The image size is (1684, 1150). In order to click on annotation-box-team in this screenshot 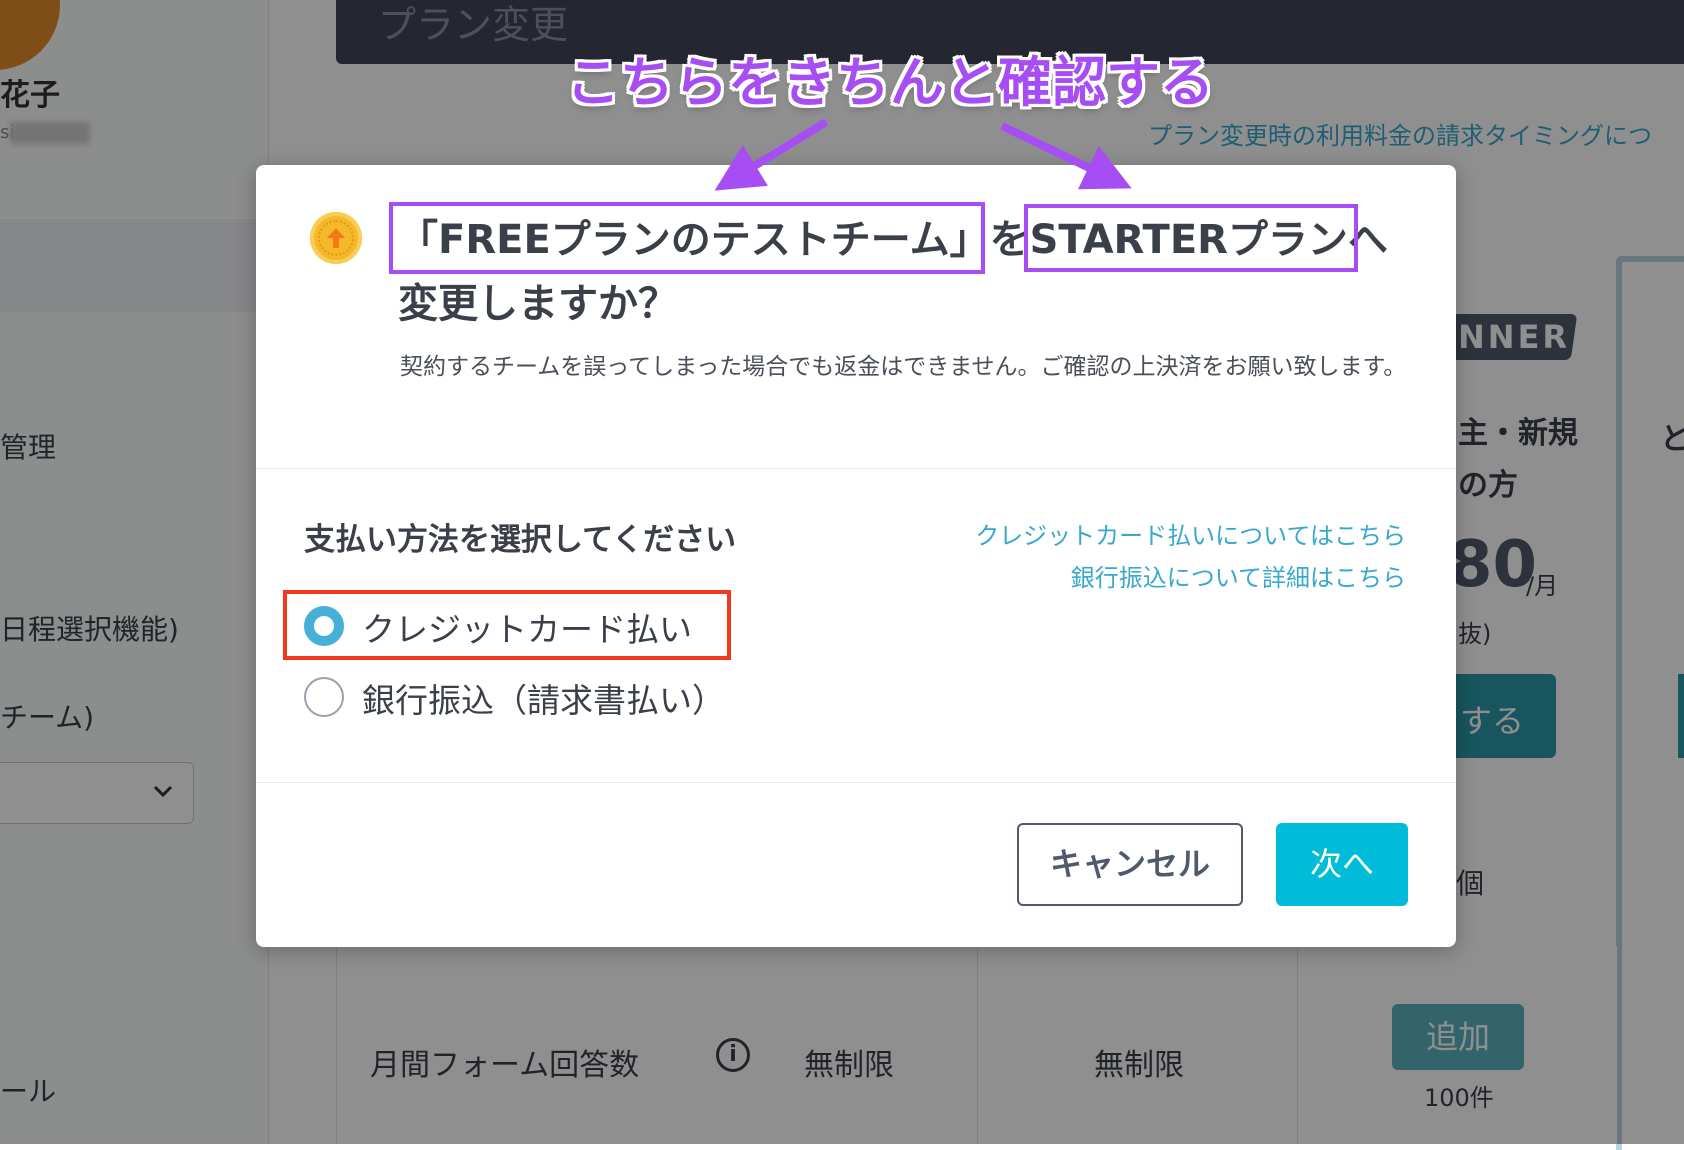, I will do `click(687, 238)`.